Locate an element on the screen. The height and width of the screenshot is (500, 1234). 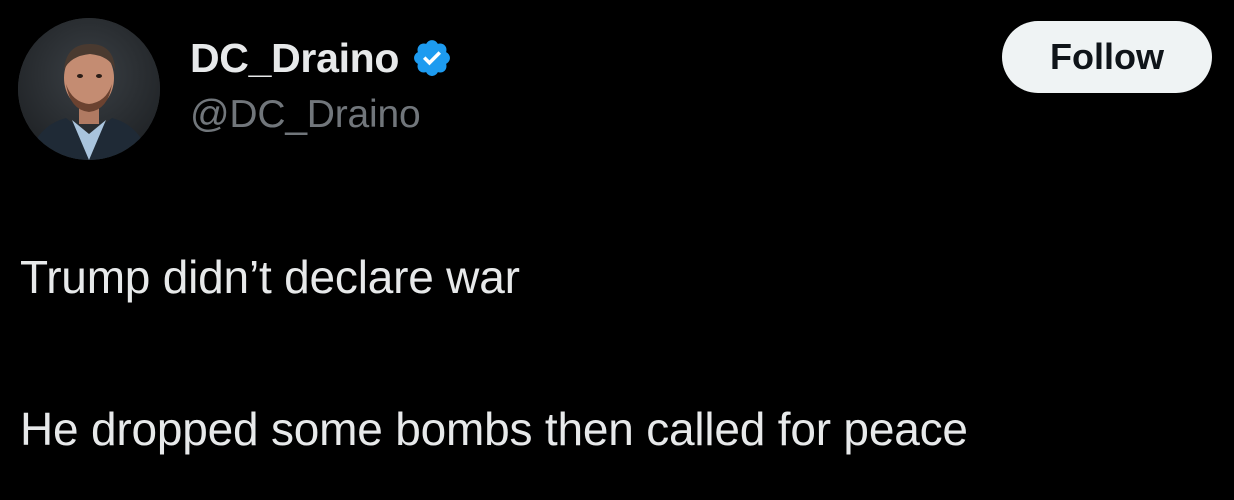
tweet-text-line: Trump didn’t declare war is located at coordinates (270, 277).